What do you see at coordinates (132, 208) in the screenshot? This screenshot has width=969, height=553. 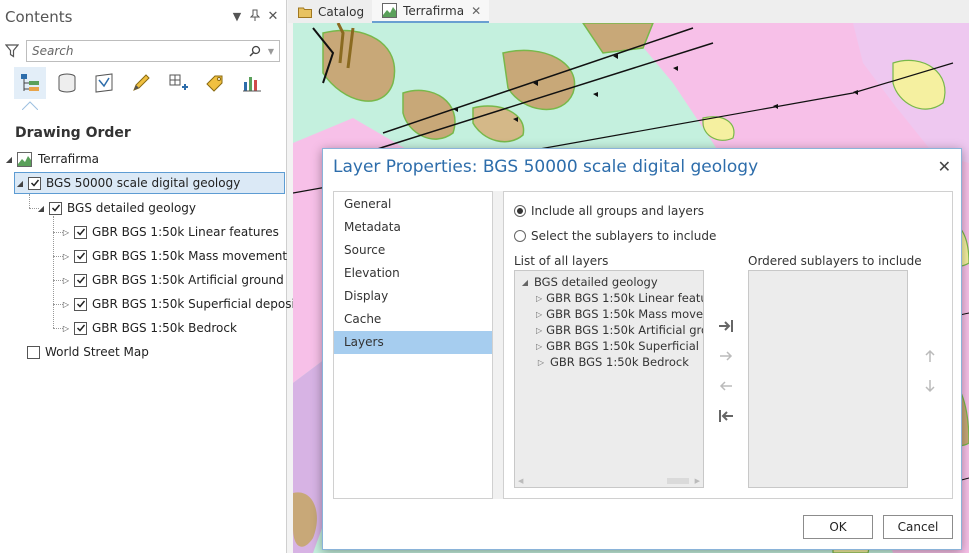 I see `tree-item-label: BGS detailed geology` at bounding box center [132, 208].